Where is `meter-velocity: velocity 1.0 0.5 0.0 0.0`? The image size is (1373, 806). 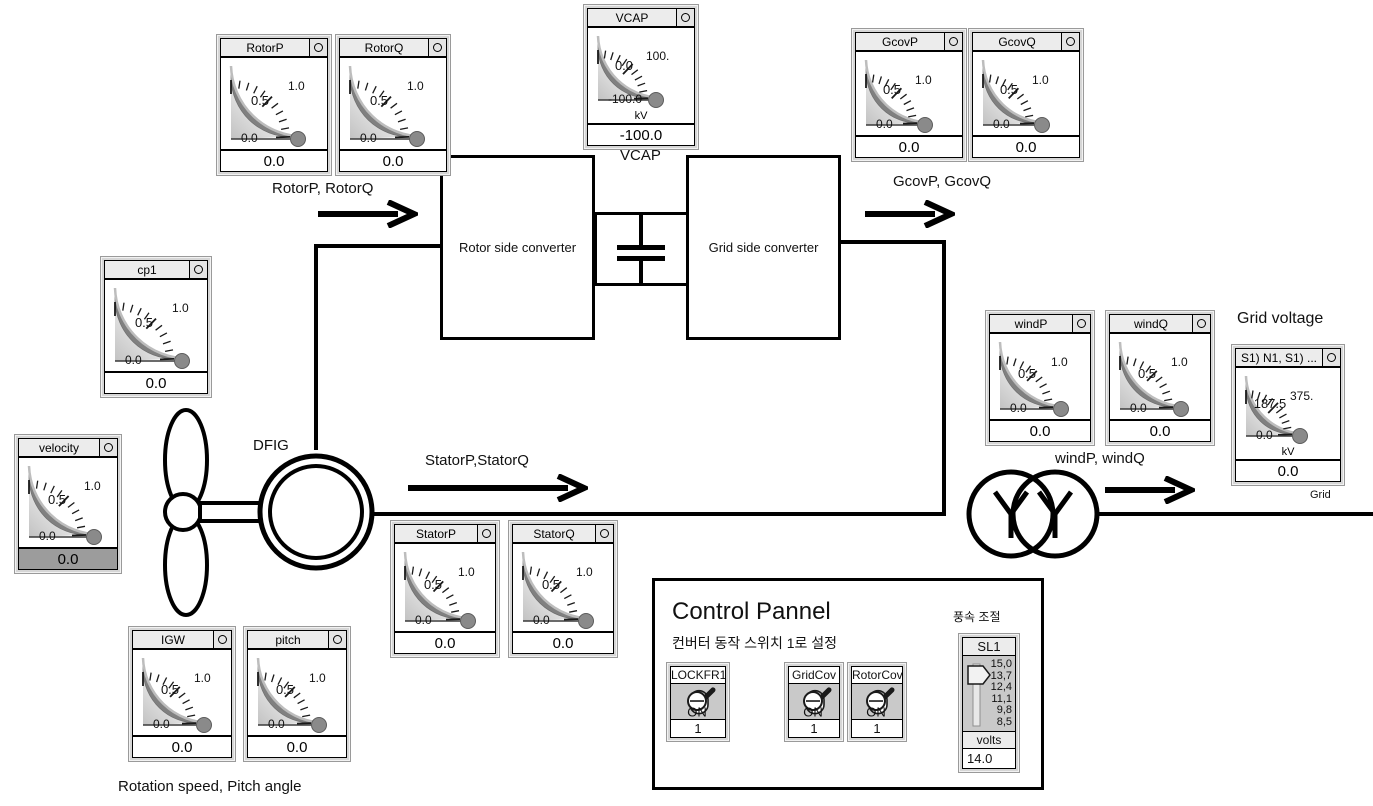
meter-velocity: velocity 1.0 0.5 0.0 0.0 is located at coordinates (68, 504).